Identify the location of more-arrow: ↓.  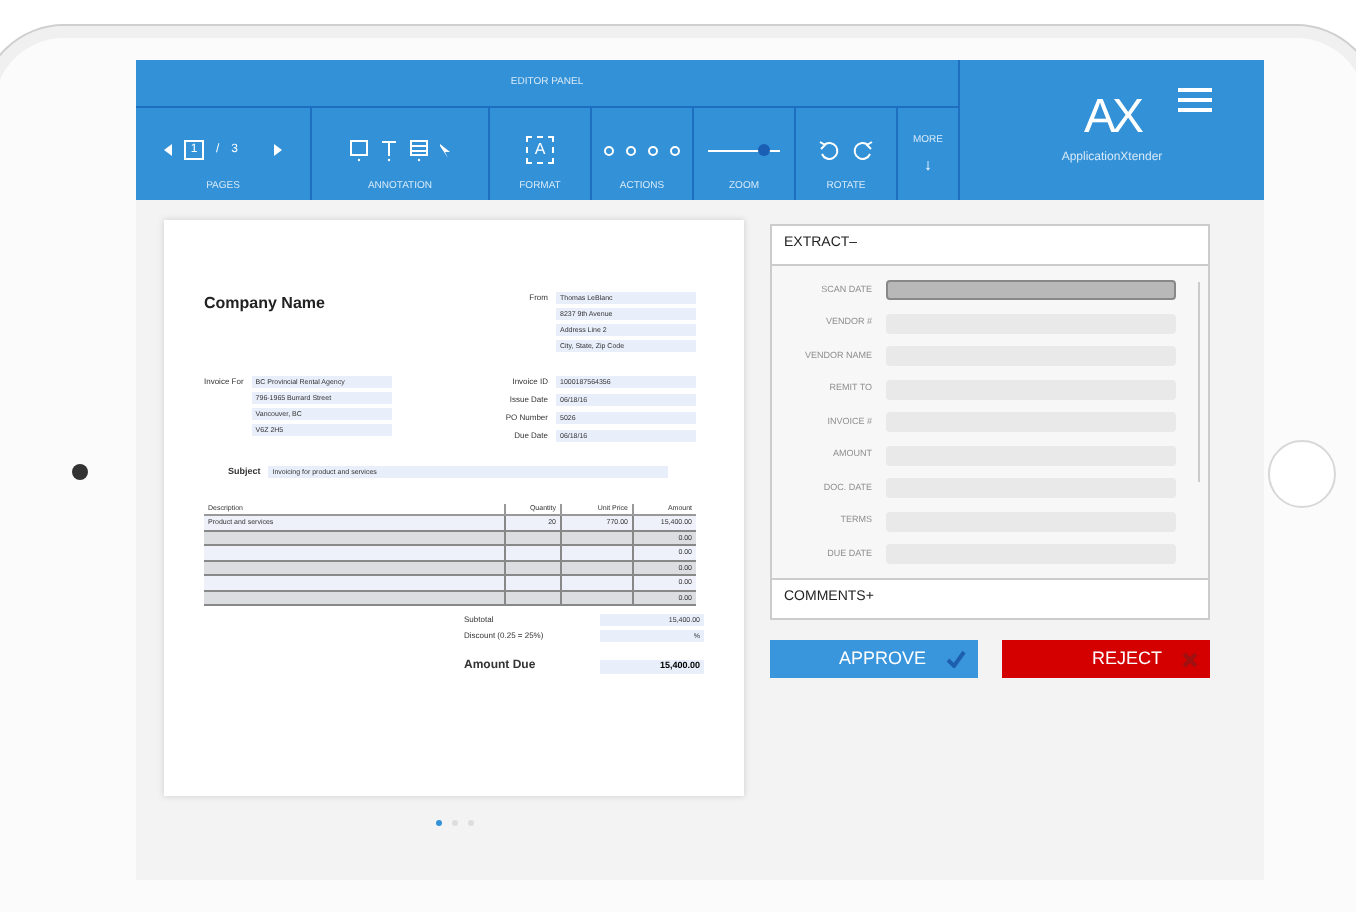
(928, 165).